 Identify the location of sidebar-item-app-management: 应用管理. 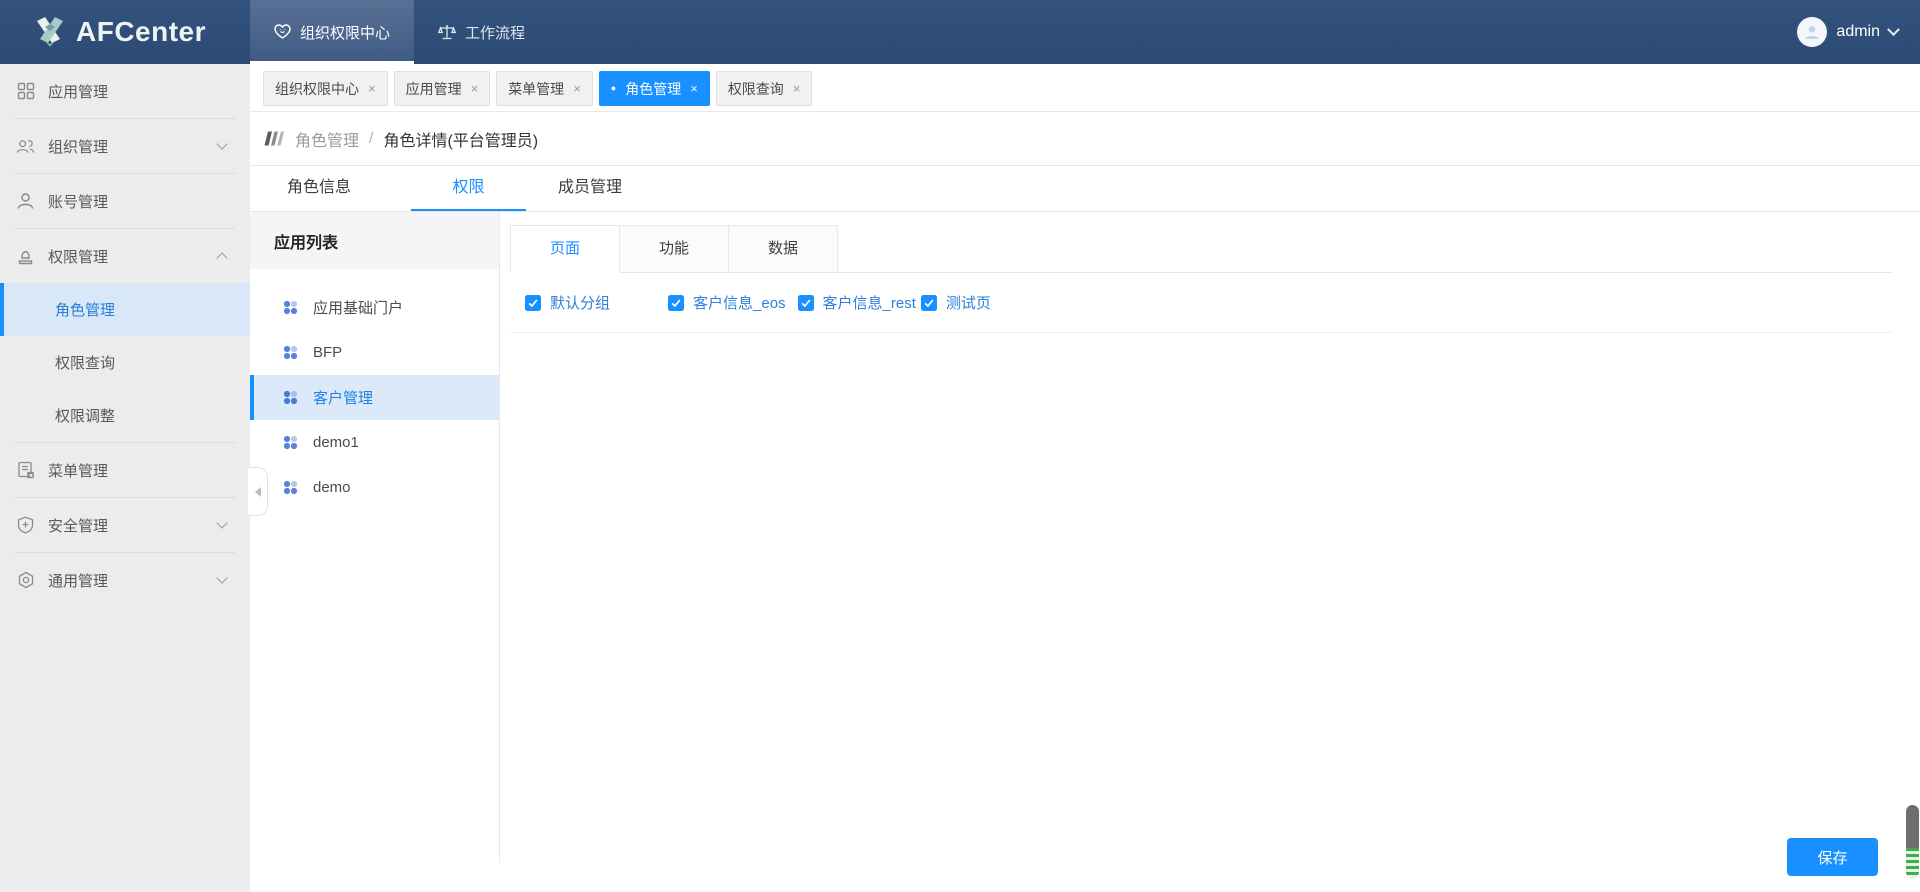
(125, 91).